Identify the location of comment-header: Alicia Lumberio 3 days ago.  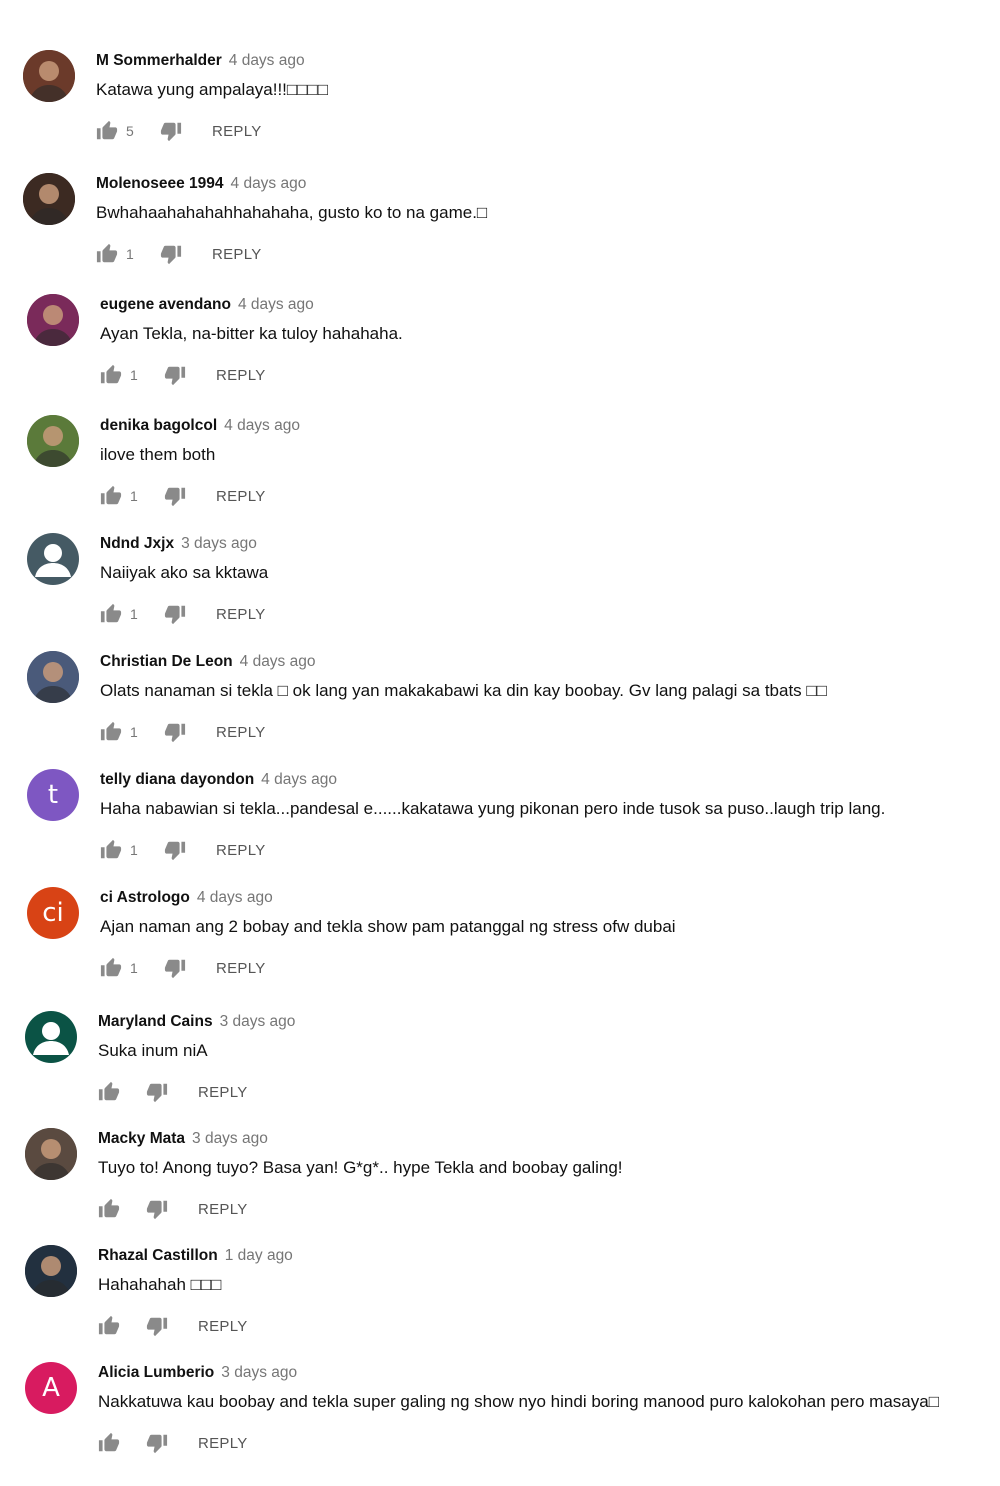
(197, 1373).